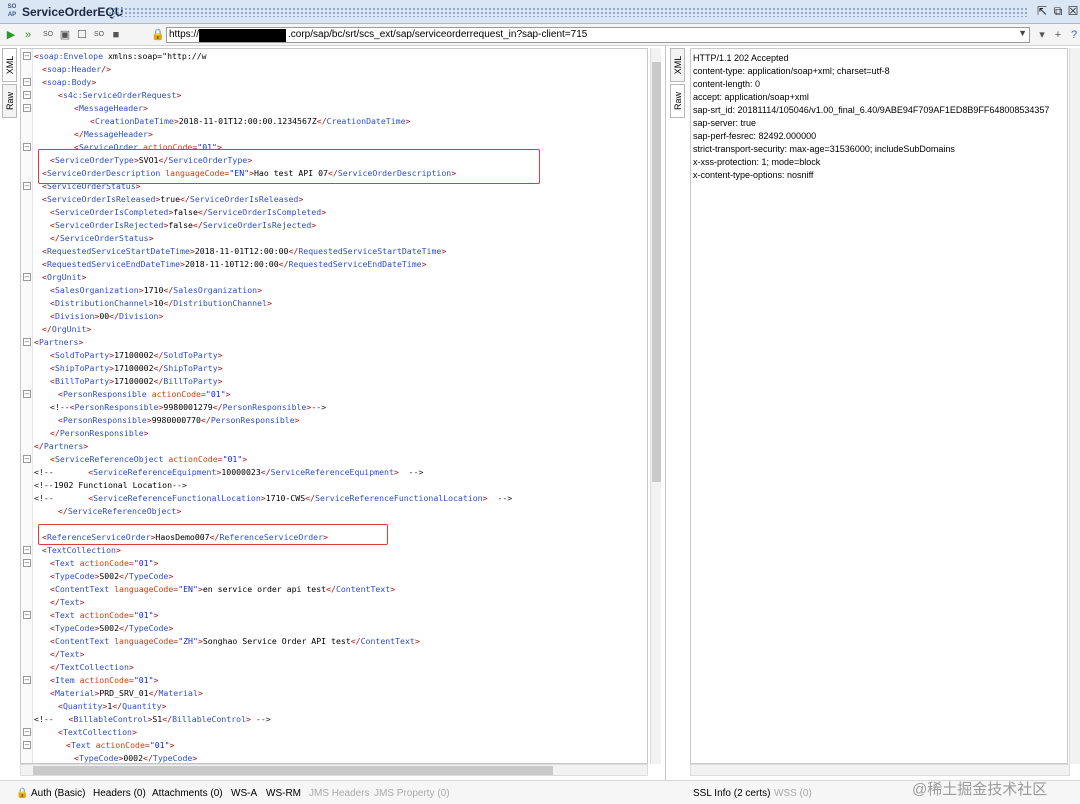 The height and width of the screenshot is (804, 1080). What do you see at coordinates (187, 793) in the screenshot?
I see `tab-attachments: Attachments (0)` at bounding box center [187, 793].